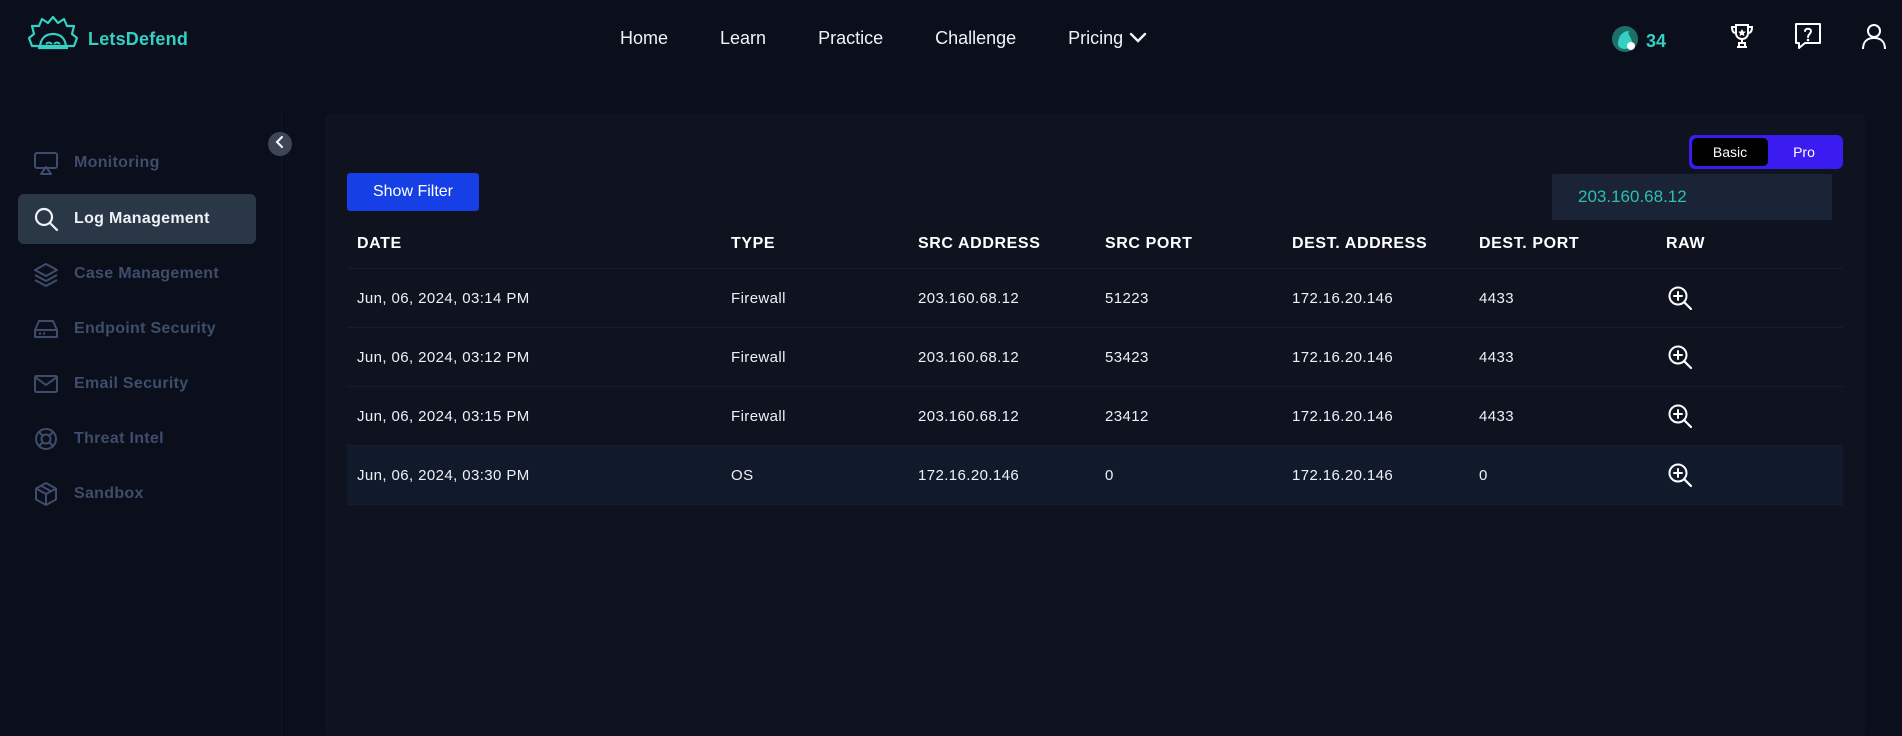 The height and width of the screenshot is (736, 1902). I want to click on trophy-icon, so click(1742, 38).